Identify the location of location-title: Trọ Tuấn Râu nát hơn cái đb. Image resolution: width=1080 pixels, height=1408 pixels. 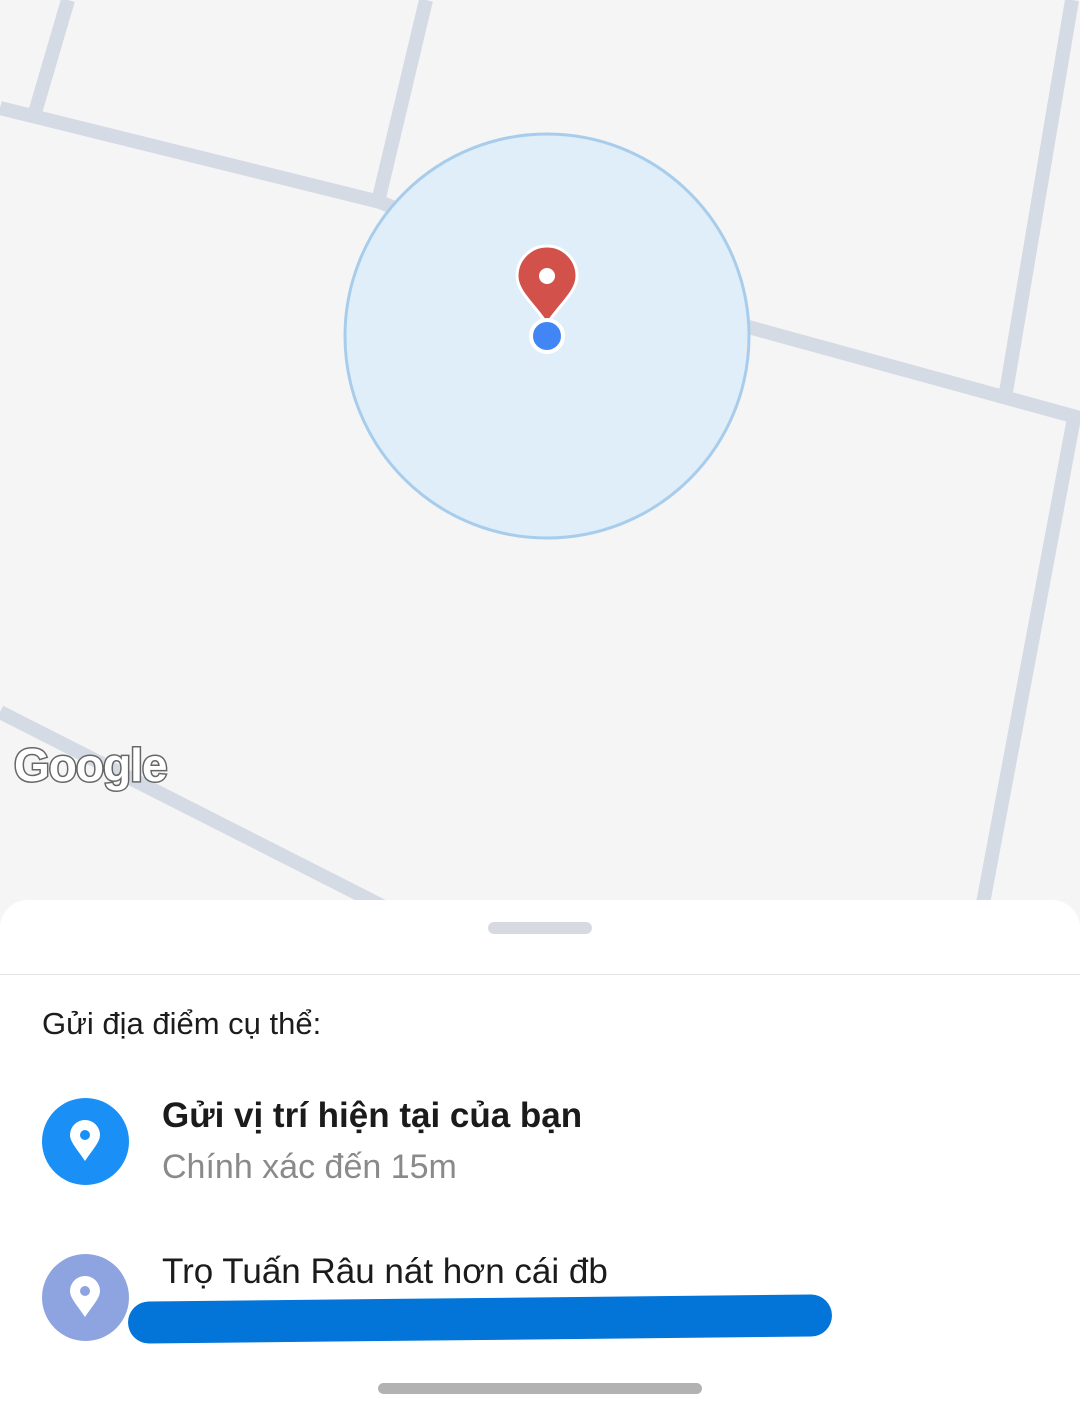
(385, 1271).